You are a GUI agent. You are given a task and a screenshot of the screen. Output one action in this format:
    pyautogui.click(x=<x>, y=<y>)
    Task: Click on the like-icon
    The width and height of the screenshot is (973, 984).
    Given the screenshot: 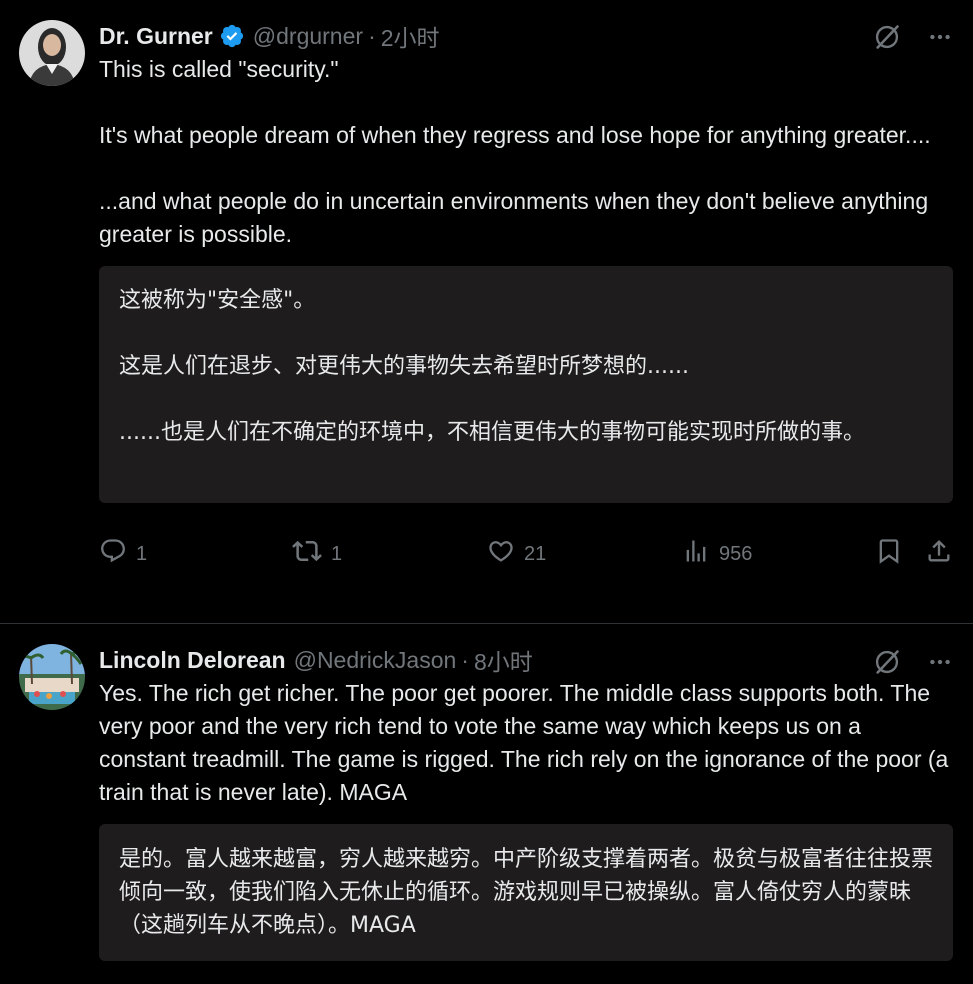 What is the action you would take?
    pyautogui.click(x=501, y=554)
    